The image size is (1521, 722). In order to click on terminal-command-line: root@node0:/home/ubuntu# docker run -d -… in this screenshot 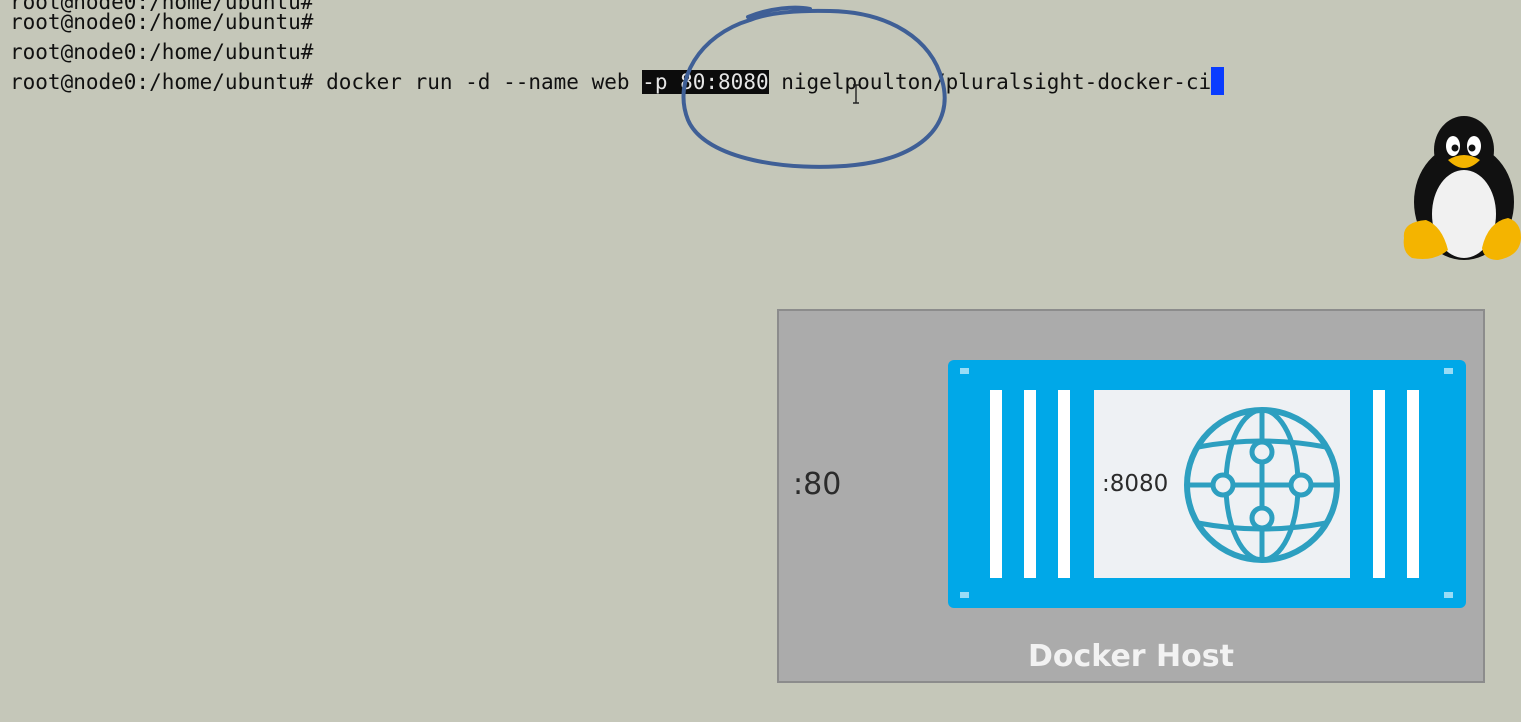, I will do `click(617, 81)`.